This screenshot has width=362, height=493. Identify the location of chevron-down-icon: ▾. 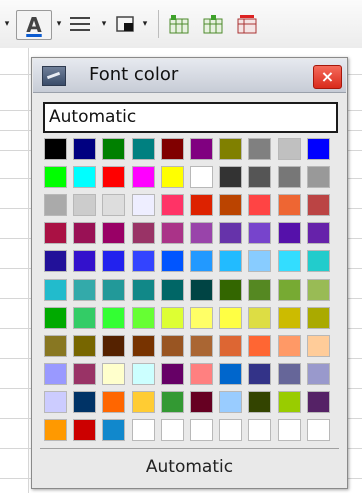
(7, 24).